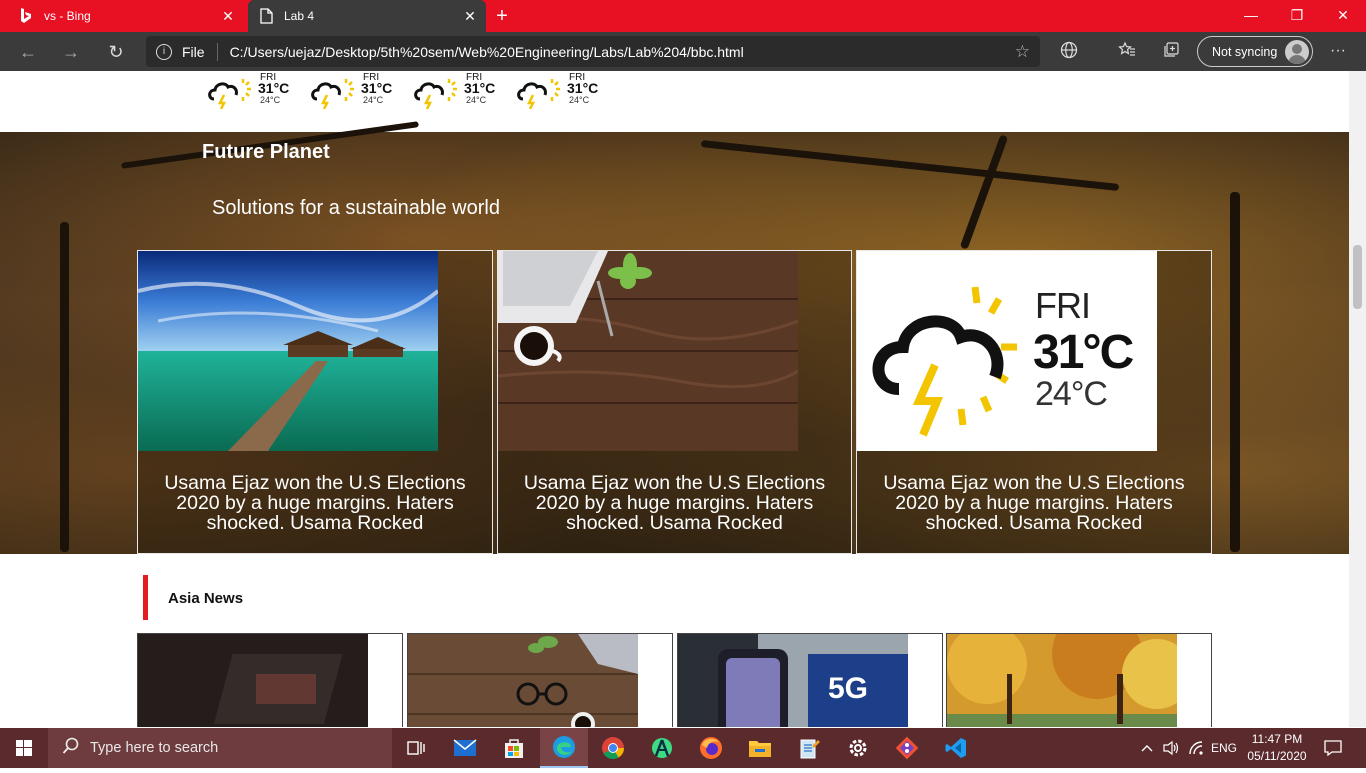 The height and width of the screenshot is (773, 1366). I want to click on clock-date: 05/11/2020, so click(1277, 756).